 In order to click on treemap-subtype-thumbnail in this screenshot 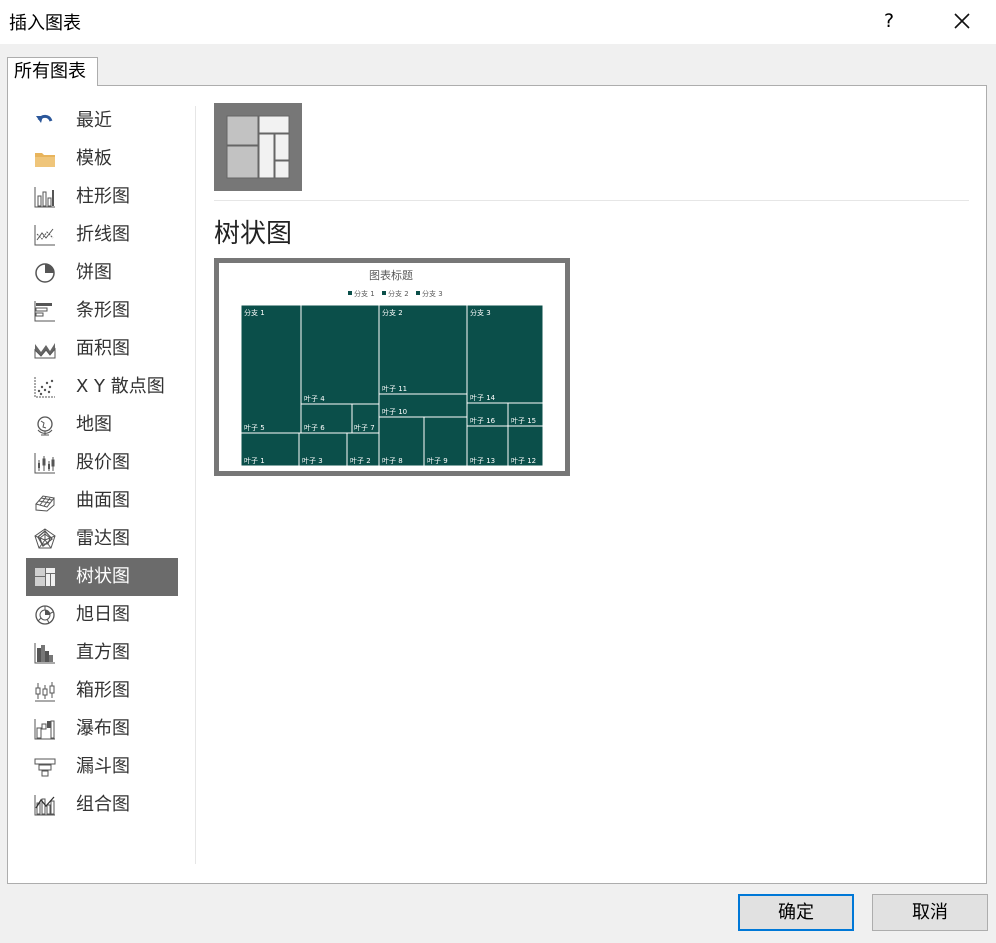, I will do `click(258, 147)`.